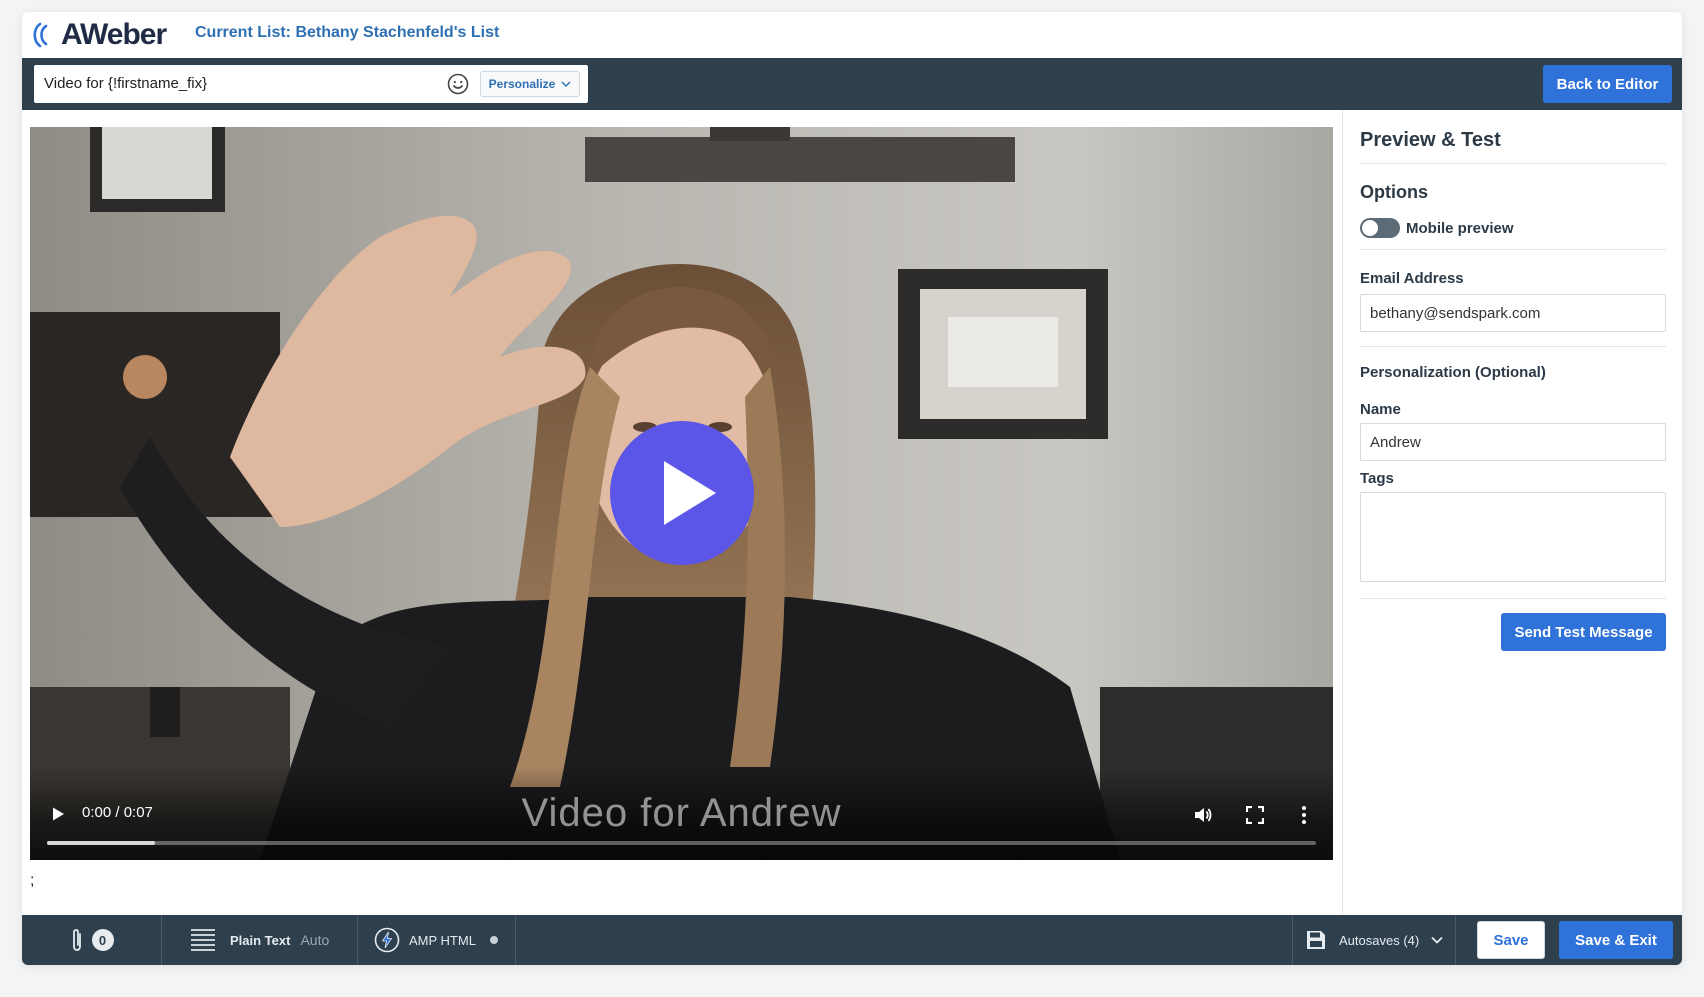  I want to click on aweber-logo-icon, so click(40, 35).